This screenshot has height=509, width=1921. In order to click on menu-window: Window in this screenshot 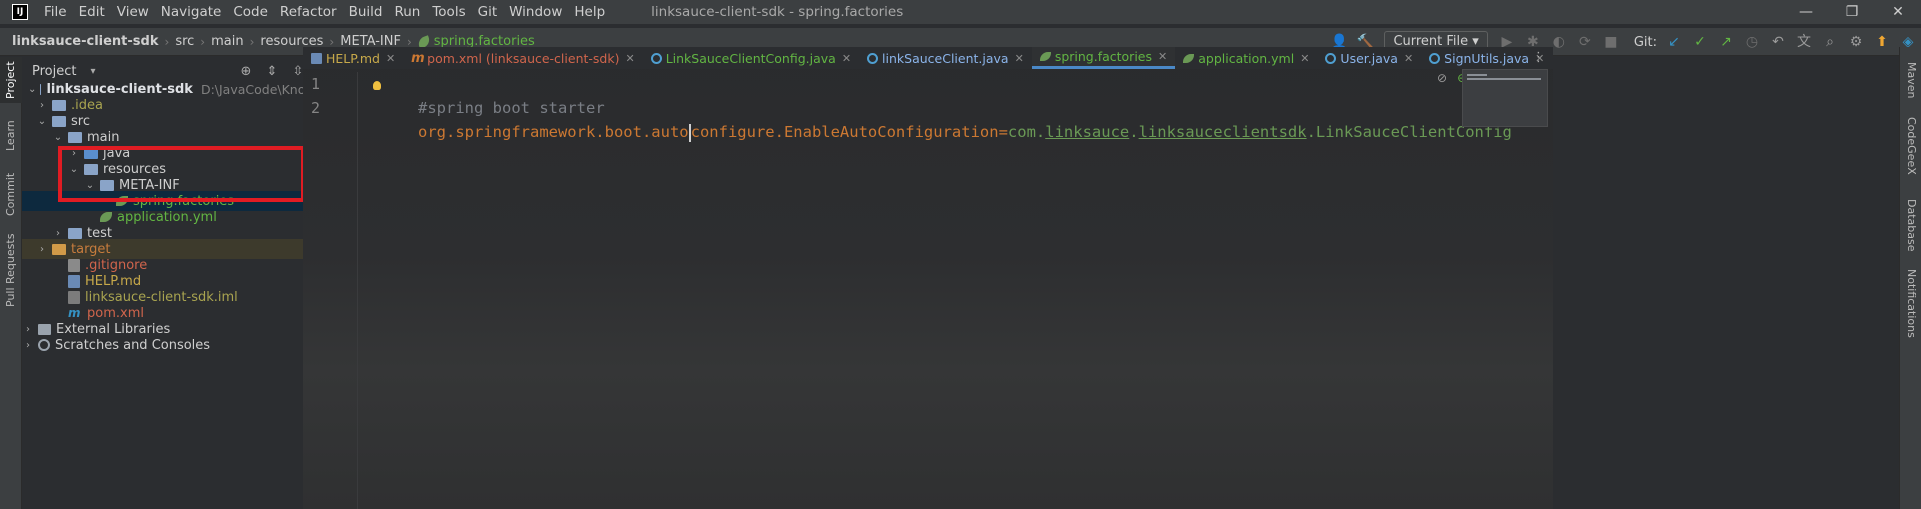, I will do `click(535, 12)`.